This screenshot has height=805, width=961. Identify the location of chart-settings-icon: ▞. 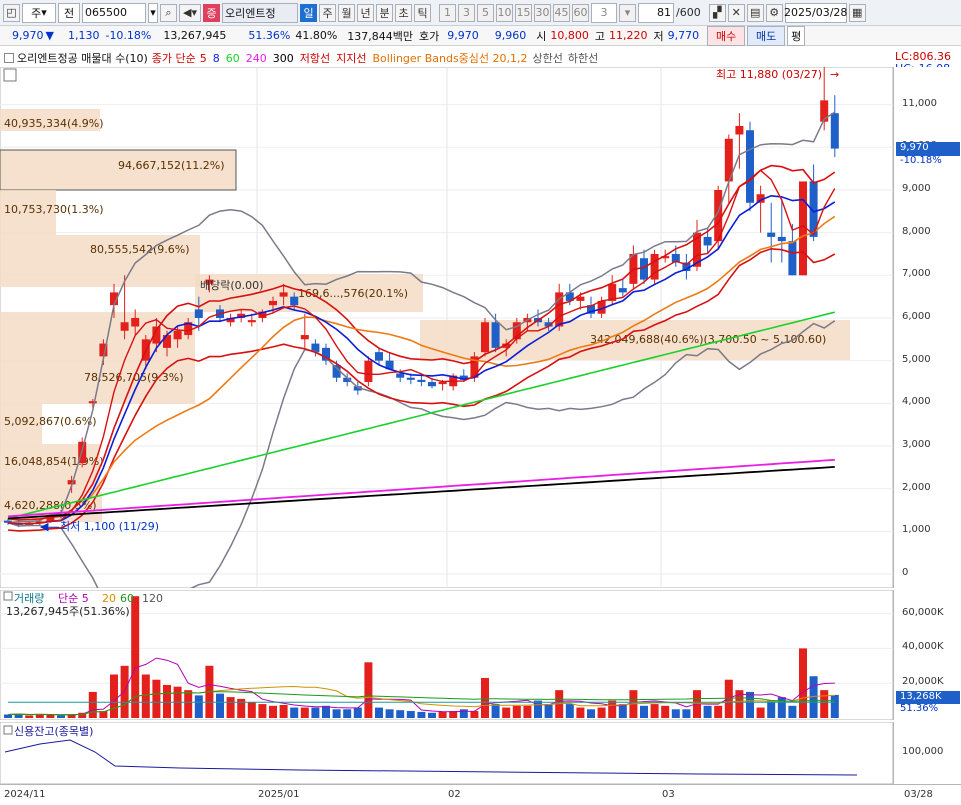
(717, 12).